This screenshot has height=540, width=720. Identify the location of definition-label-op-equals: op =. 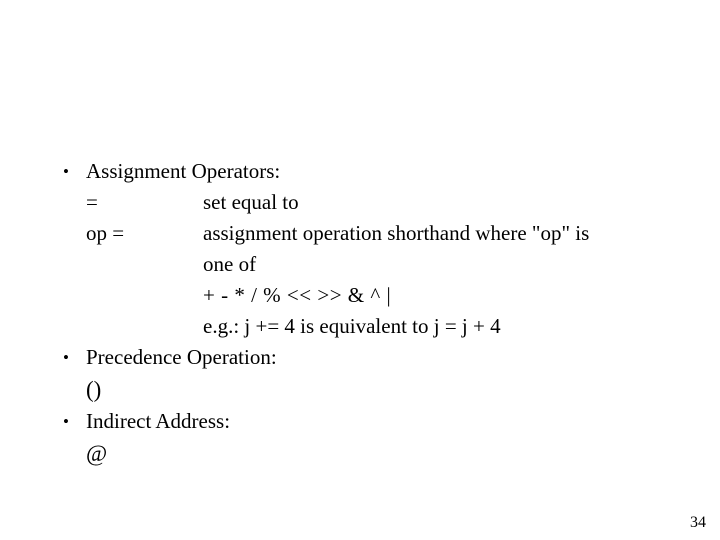
(105, 233).